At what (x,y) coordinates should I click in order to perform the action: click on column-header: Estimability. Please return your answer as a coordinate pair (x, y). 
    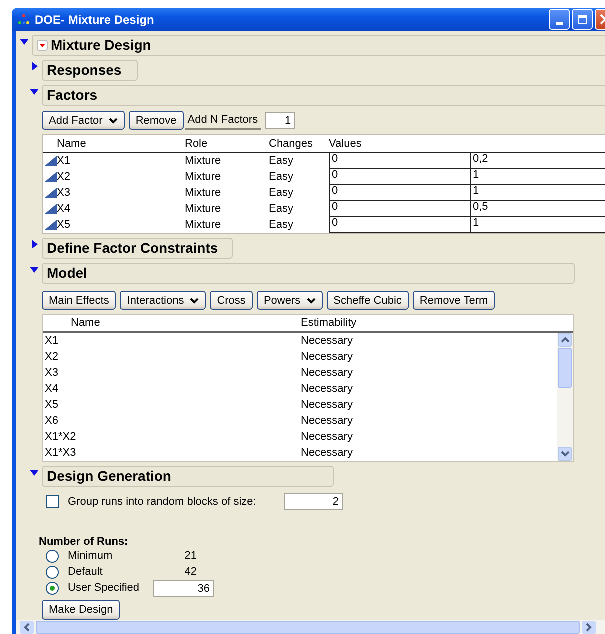
    Looking at the image, I should click on (328, 323).